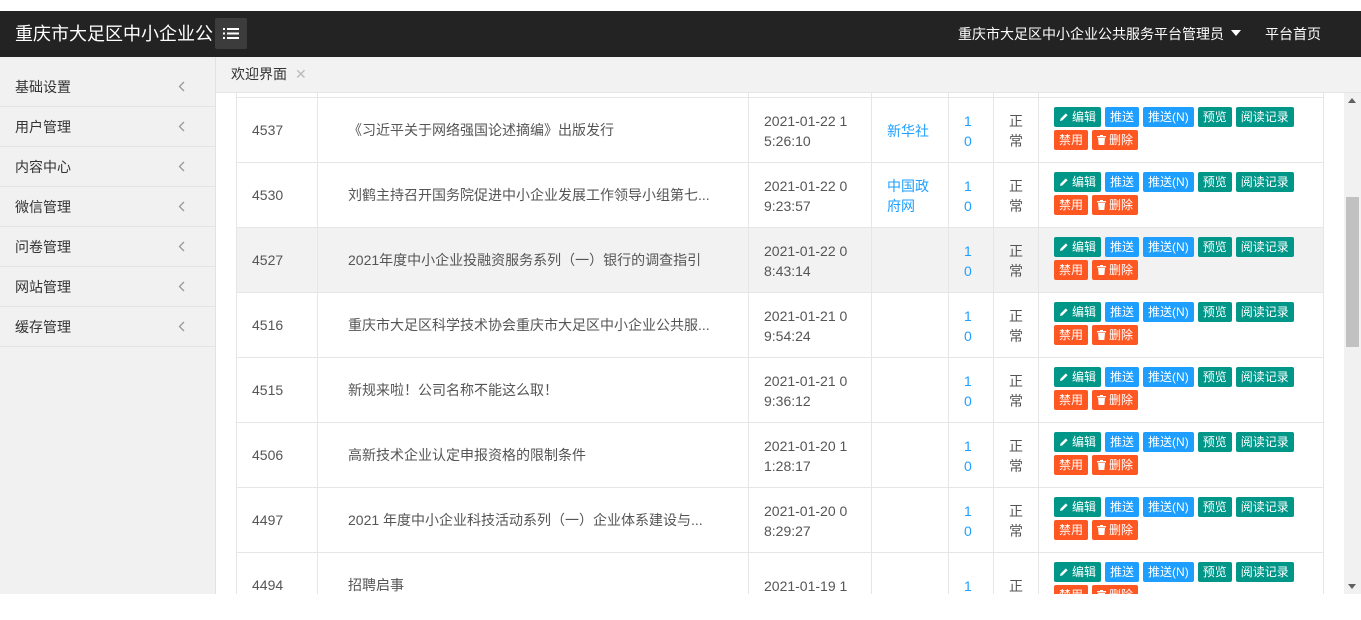 Image resolution: width=1361 pixels, height=620 pixels. I want to click on pencil-icon, so click(1064, 312).